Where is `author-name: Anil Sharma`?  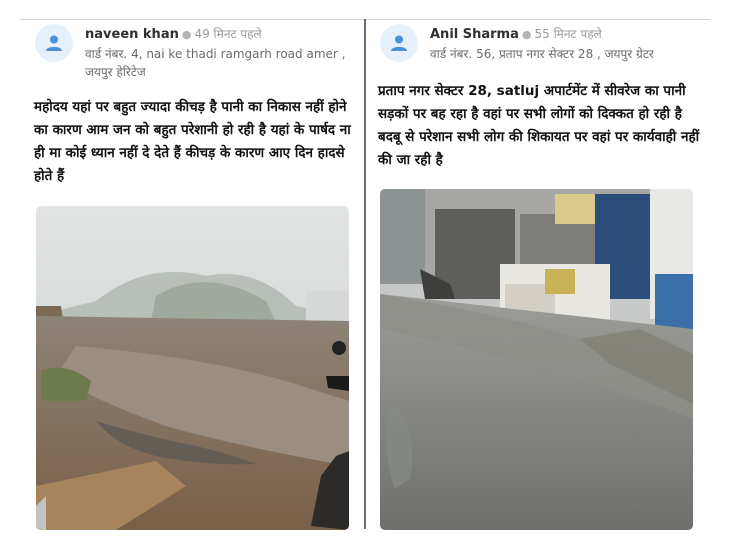
author-name: Anil Sharma is located at coordinates (474, 34).